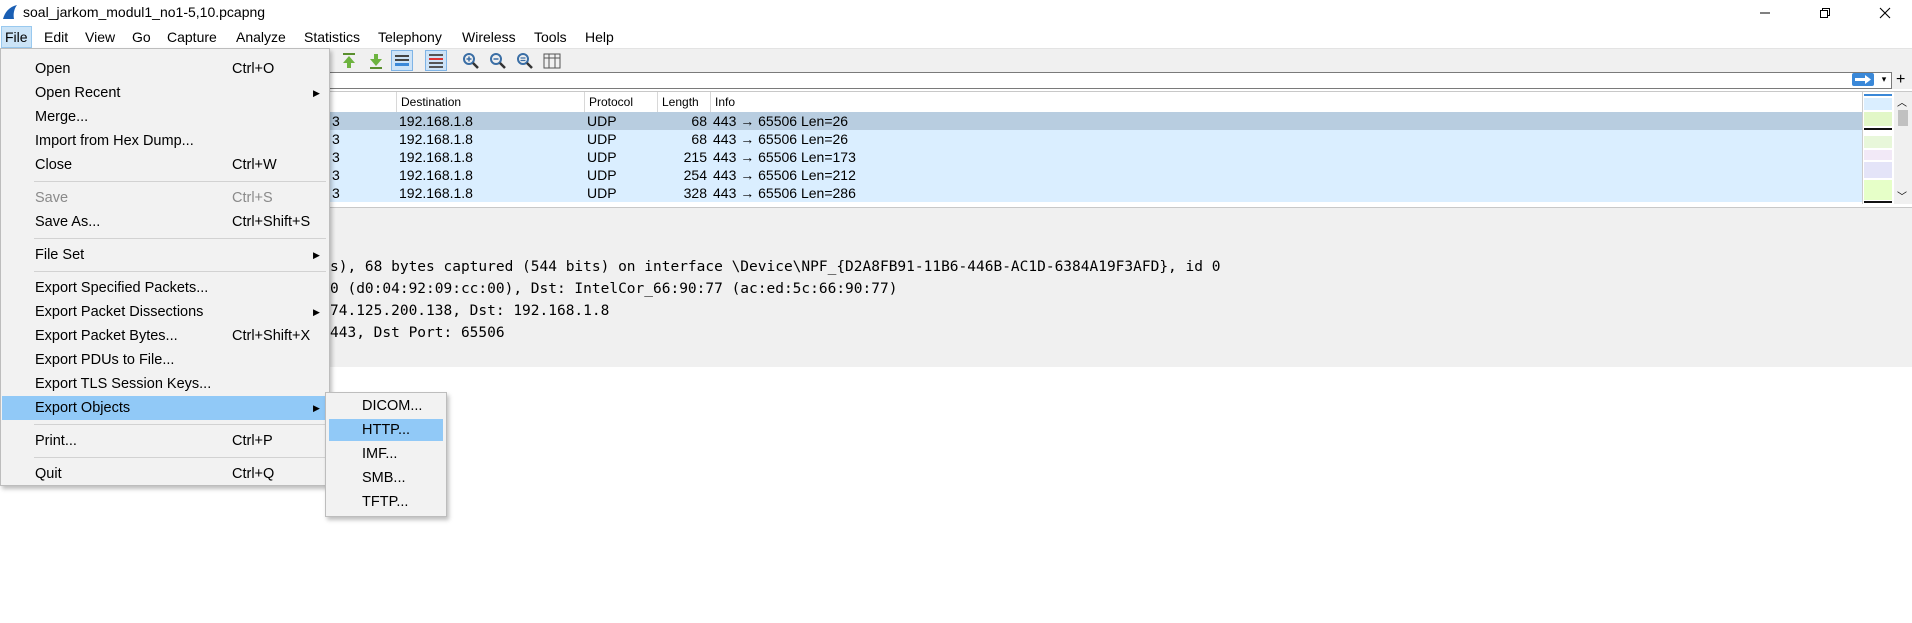 The height and width of the screenshot is (623, 1912). What do you see at coordinates (1902, 101) in the screenshot?
I see `scroll-up-icon: ︿` at bounding box center [1902, 101].